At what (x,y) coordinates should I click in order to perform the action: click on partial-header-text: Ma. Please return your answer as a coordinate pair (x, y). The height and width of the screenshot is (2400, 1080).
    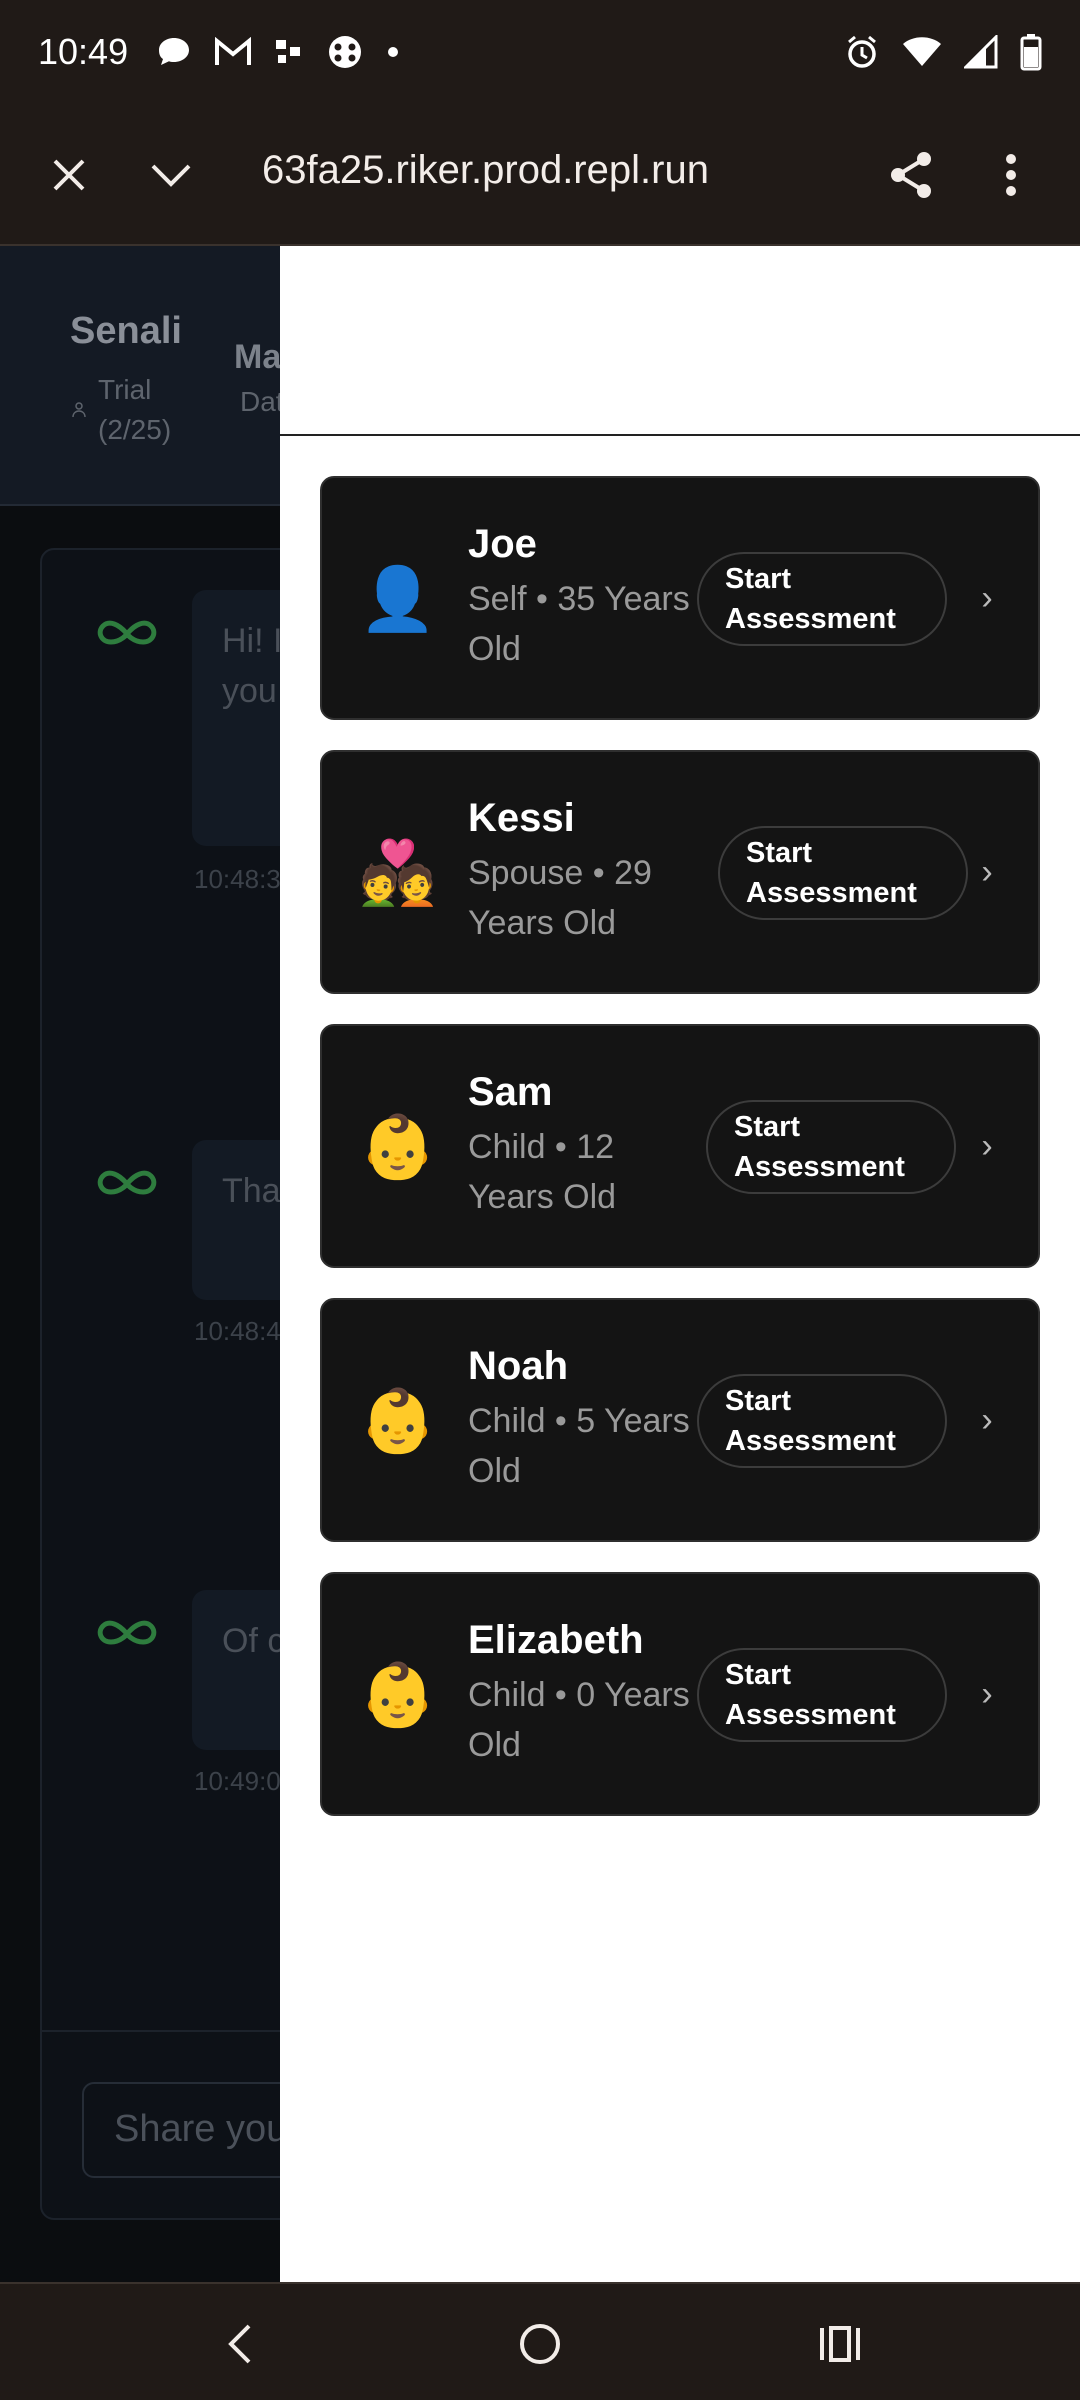
    Looking at the image, I should click on (258, 357).